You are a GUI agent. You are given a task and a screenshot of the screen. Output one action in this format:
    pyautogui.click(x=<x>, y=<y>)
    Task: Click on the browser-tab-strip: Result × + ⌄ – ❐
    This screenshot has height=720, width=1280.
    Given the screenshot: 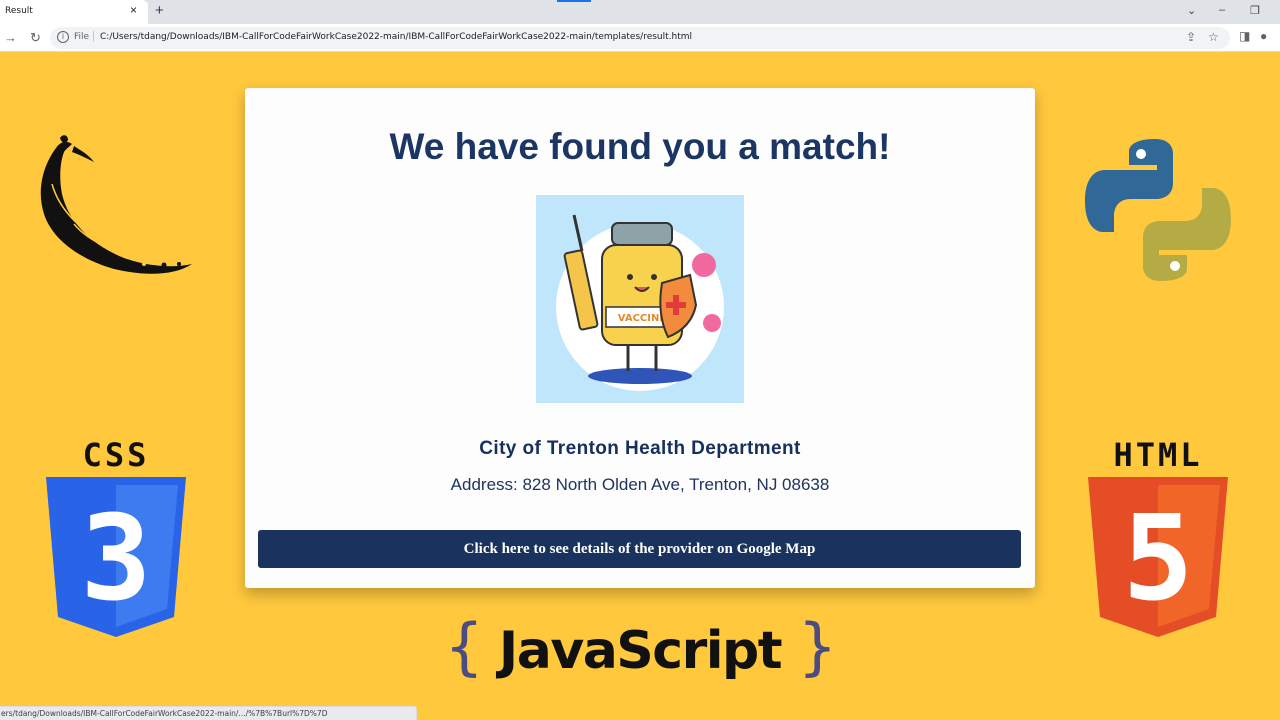 What is the action you would take?
    pyautogui.click(x=640, y=12)
    